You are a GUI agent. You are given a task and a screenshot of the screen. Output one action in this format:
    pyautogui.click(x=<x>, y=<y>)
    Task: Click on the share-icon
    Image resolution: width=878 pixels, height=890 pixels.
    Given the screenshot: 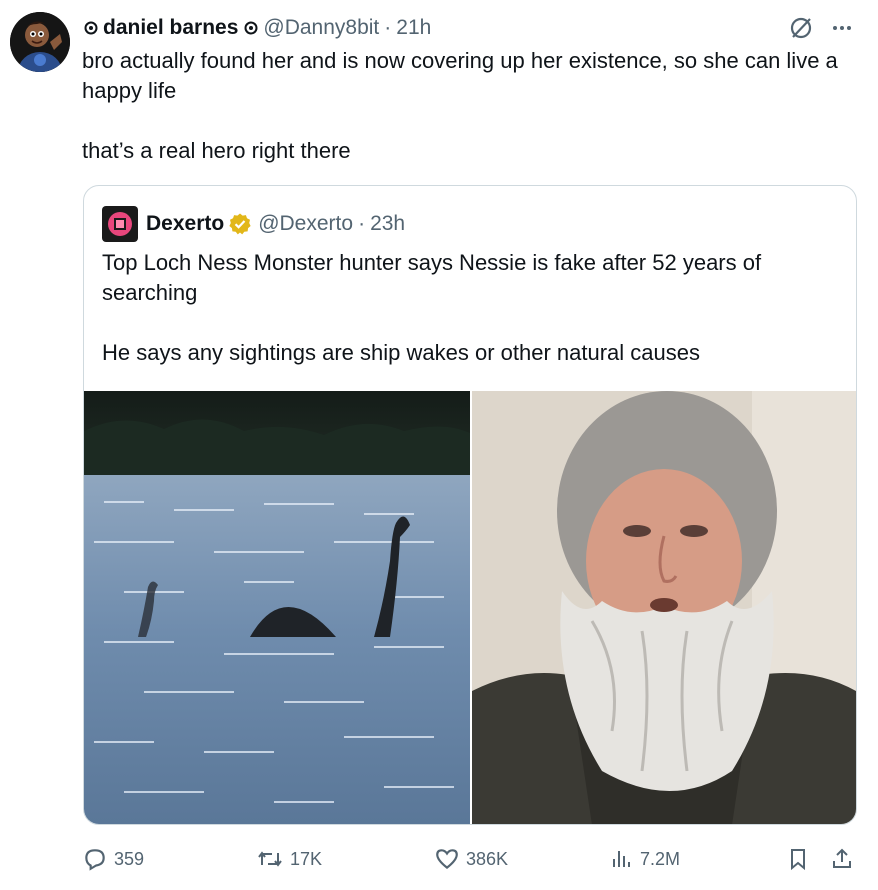 What is the action you would take?
    pyautogui.click(x=842, y=858)
    